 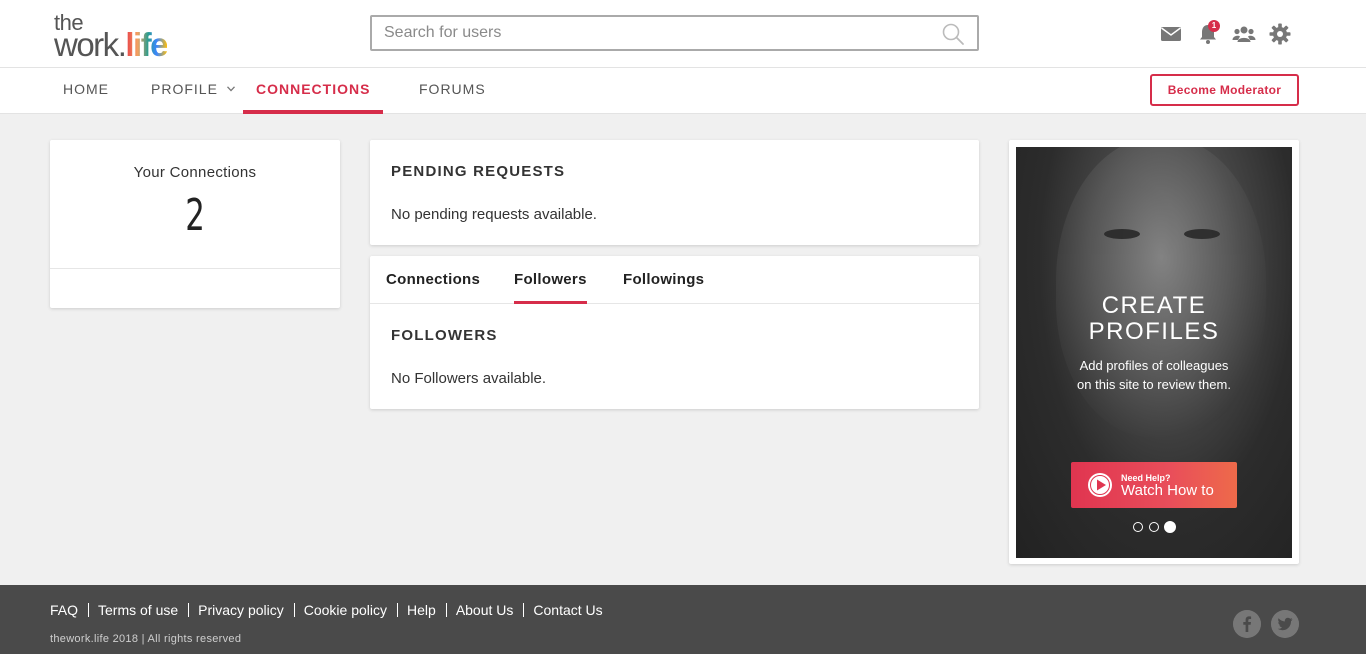 What do you see at coordinates (1208, 33) in the screenshot?
I see `notifications-button: 1` at bounding box center [1208, 33].